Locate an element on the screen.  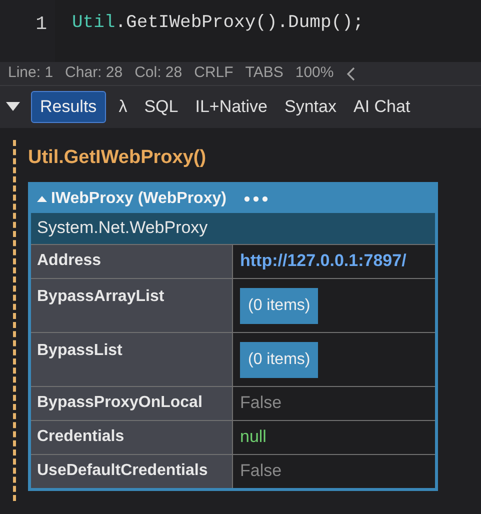
status-text: Col: 28 is located at coordinates (158, 73).